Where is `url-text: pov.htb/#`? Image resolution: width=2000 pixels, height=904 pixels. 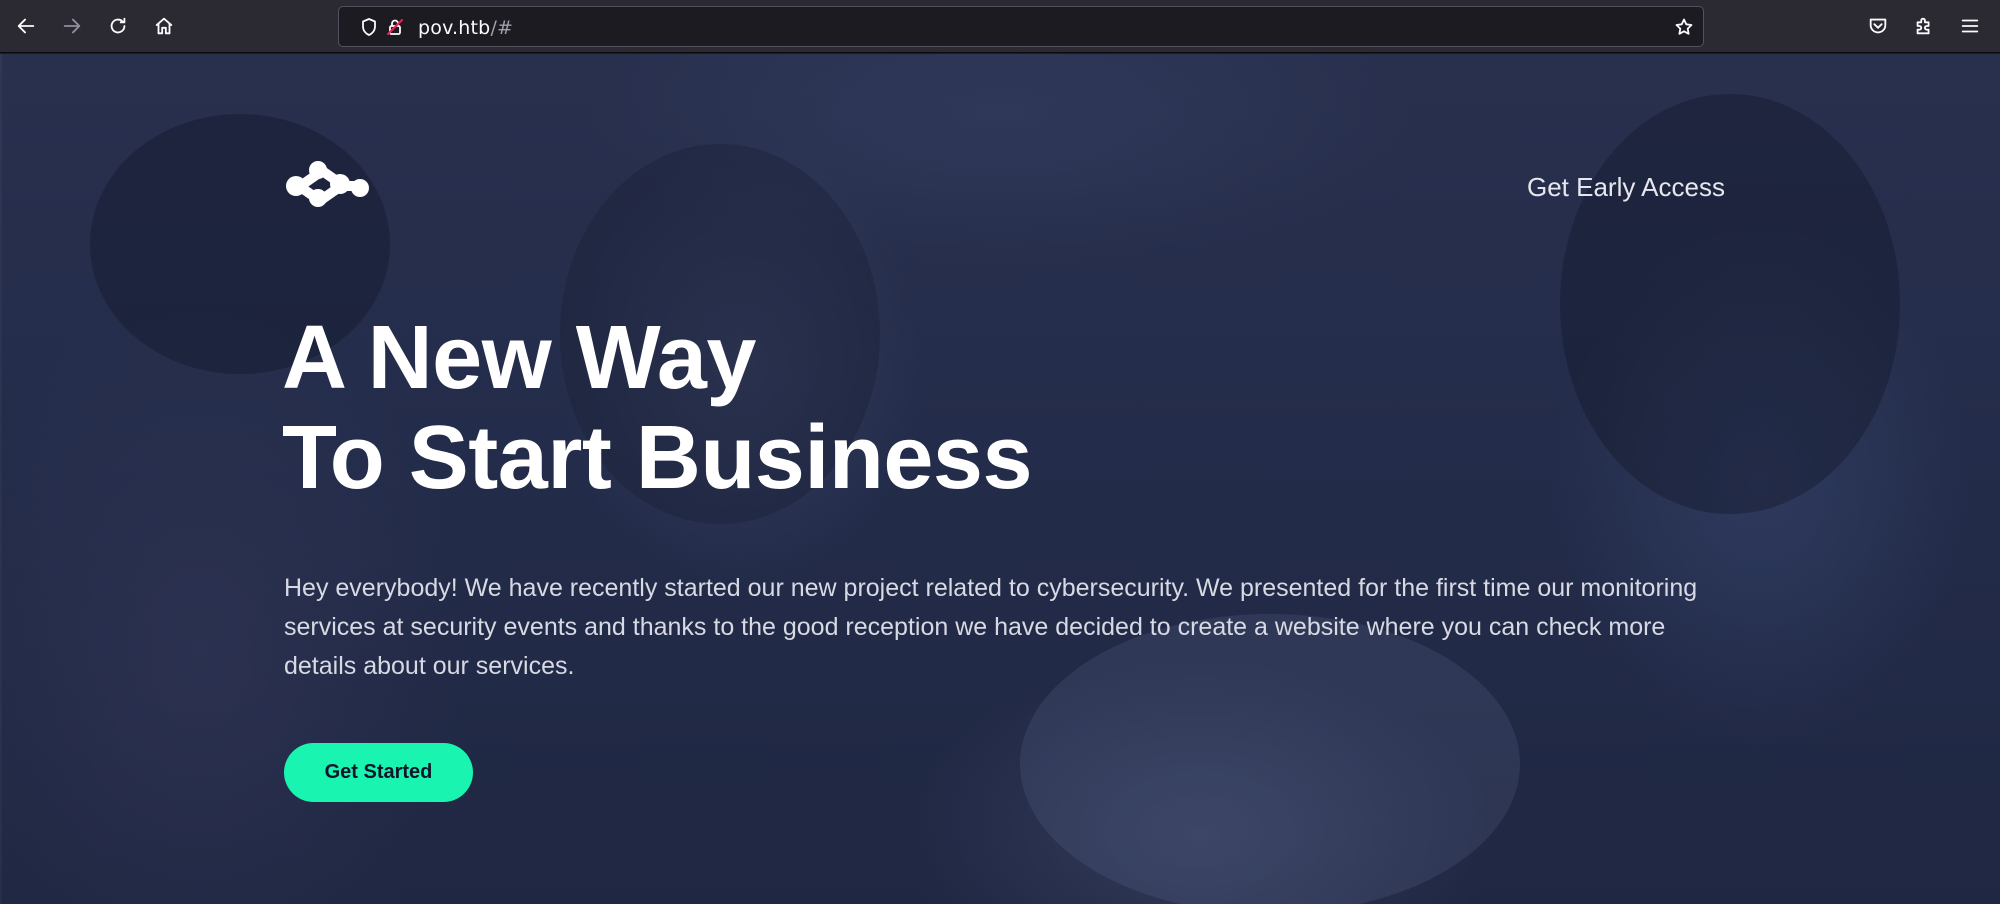 url-text: pov.htb/# is located at coordinates (465, 28).